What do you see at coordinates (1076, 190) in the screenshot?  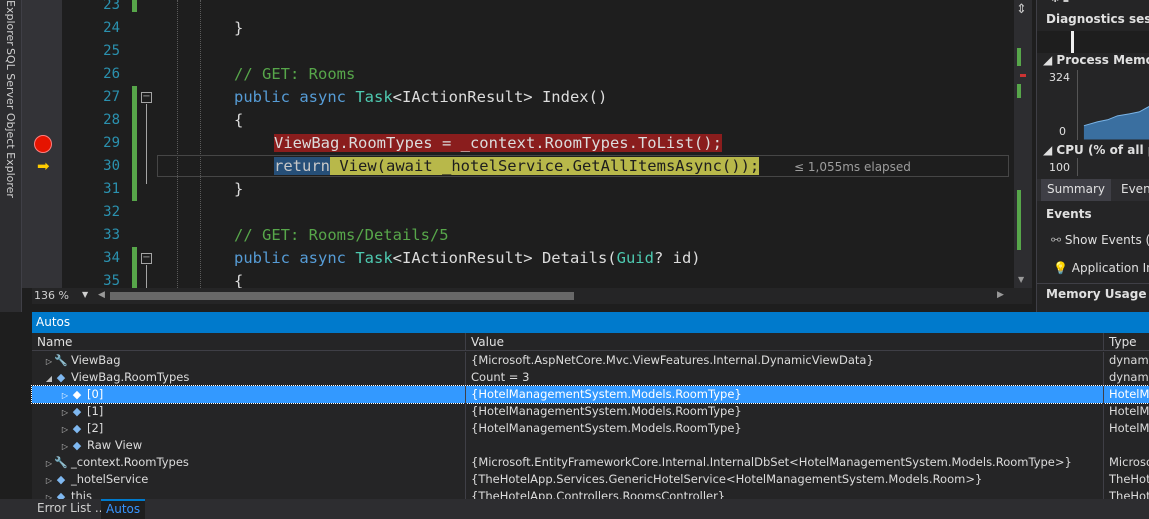 I see `tab-summary: Summary` at bounding box center [1076, 190].